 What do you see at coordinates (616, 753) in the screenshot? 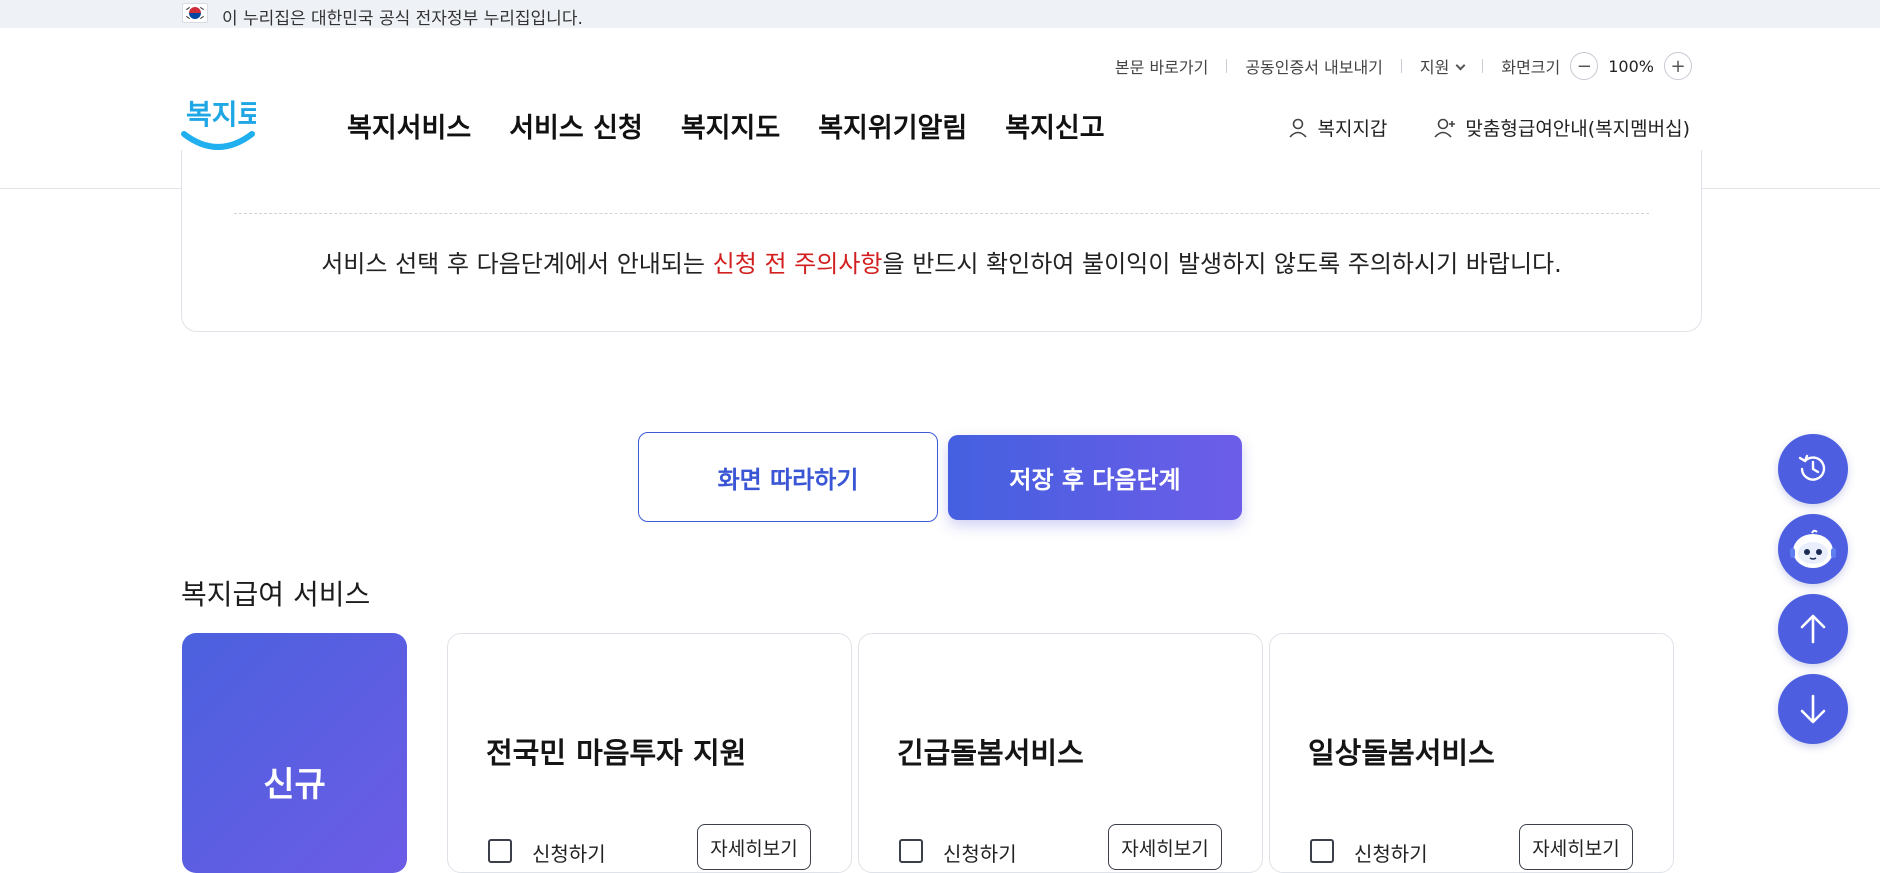
I see `service-name: 전국민 마음투자 지원` at bounding box center [616, 753].